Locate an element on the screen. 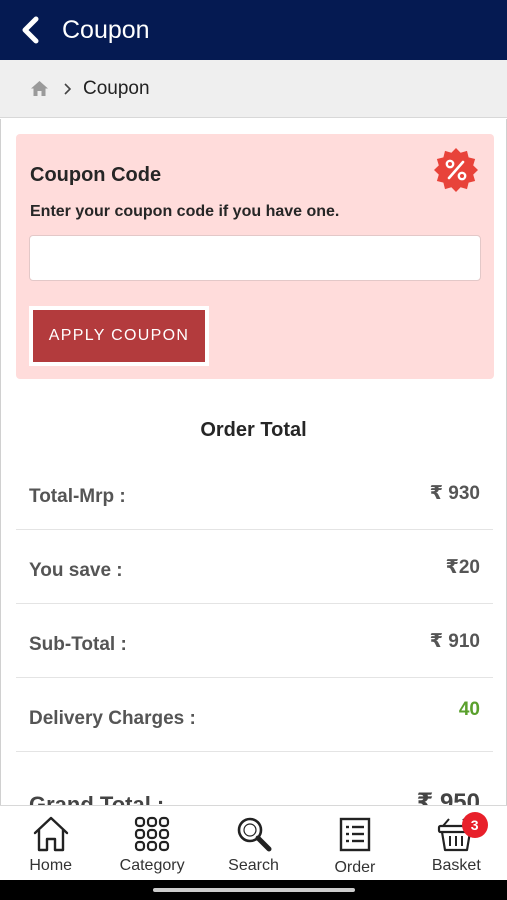 The image size is (507, 900). you-save-row: You save : ₹20 is located at coordinates (254, 567).